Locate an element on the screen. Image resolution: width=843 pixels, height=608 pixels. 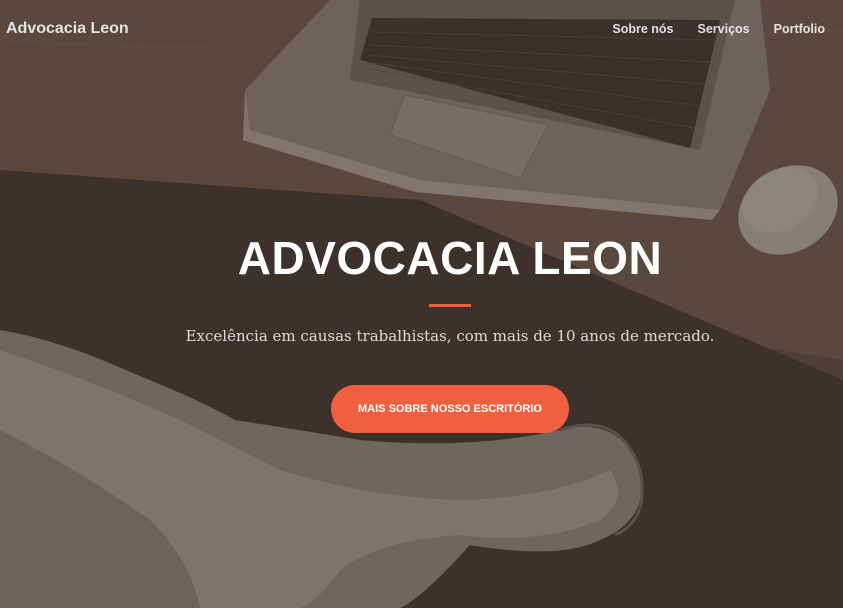
title-divider is located at coordinates (450, 305).